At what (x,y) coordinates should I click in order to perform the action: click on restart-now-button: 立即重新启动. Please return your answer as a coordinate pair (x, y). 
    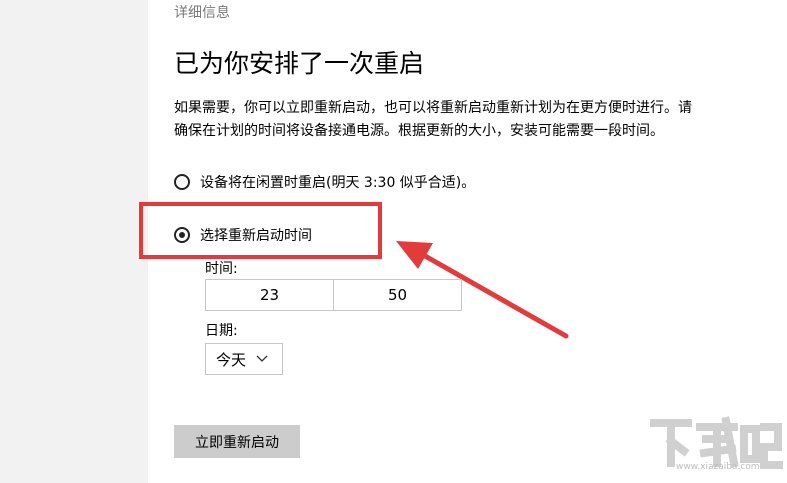
    Looking at the image, I should click on (237, 441).